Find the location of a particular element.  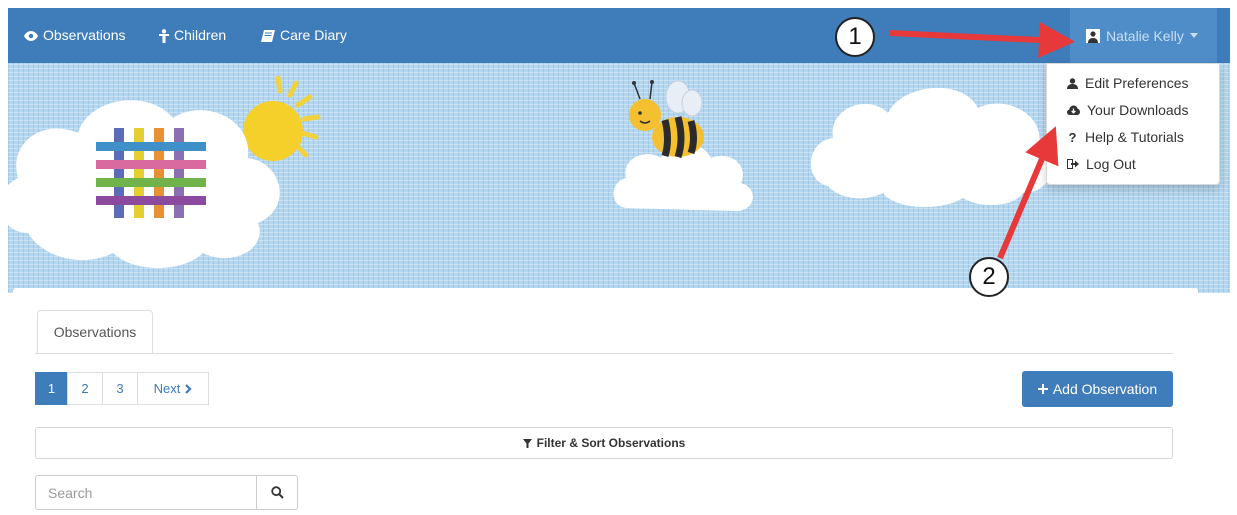

child-icon is located at coordinates (164, 35).